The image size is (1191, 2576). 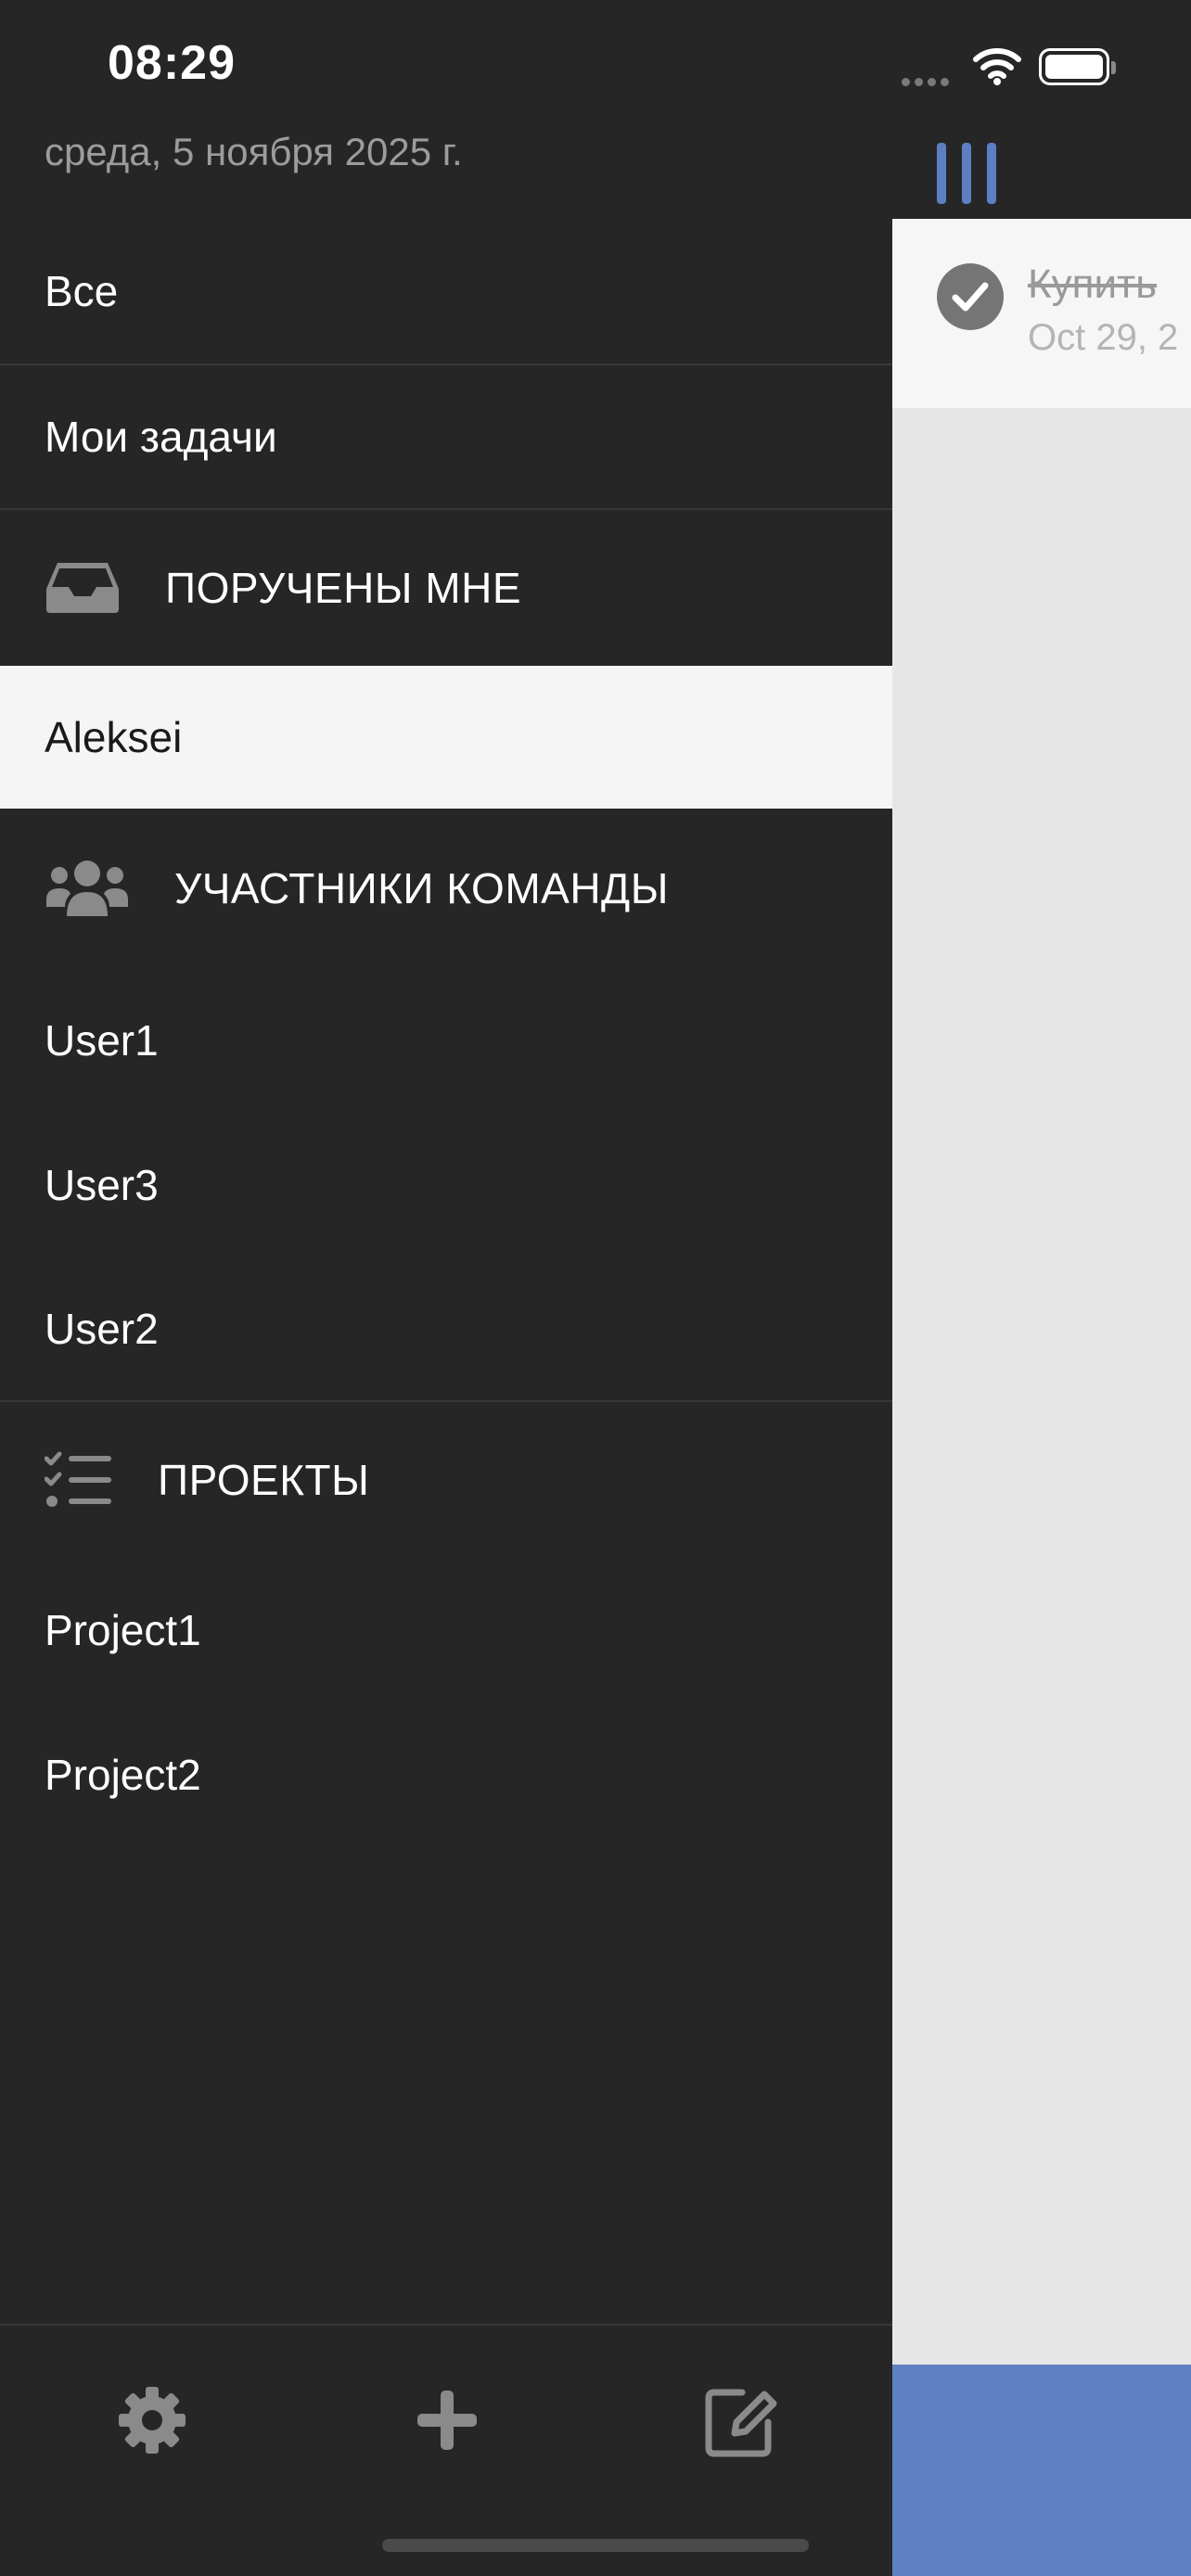 What do you see at coordinates (87, 889) in the screenshot?
I see `users-icon` at bounding box center [87, 889].